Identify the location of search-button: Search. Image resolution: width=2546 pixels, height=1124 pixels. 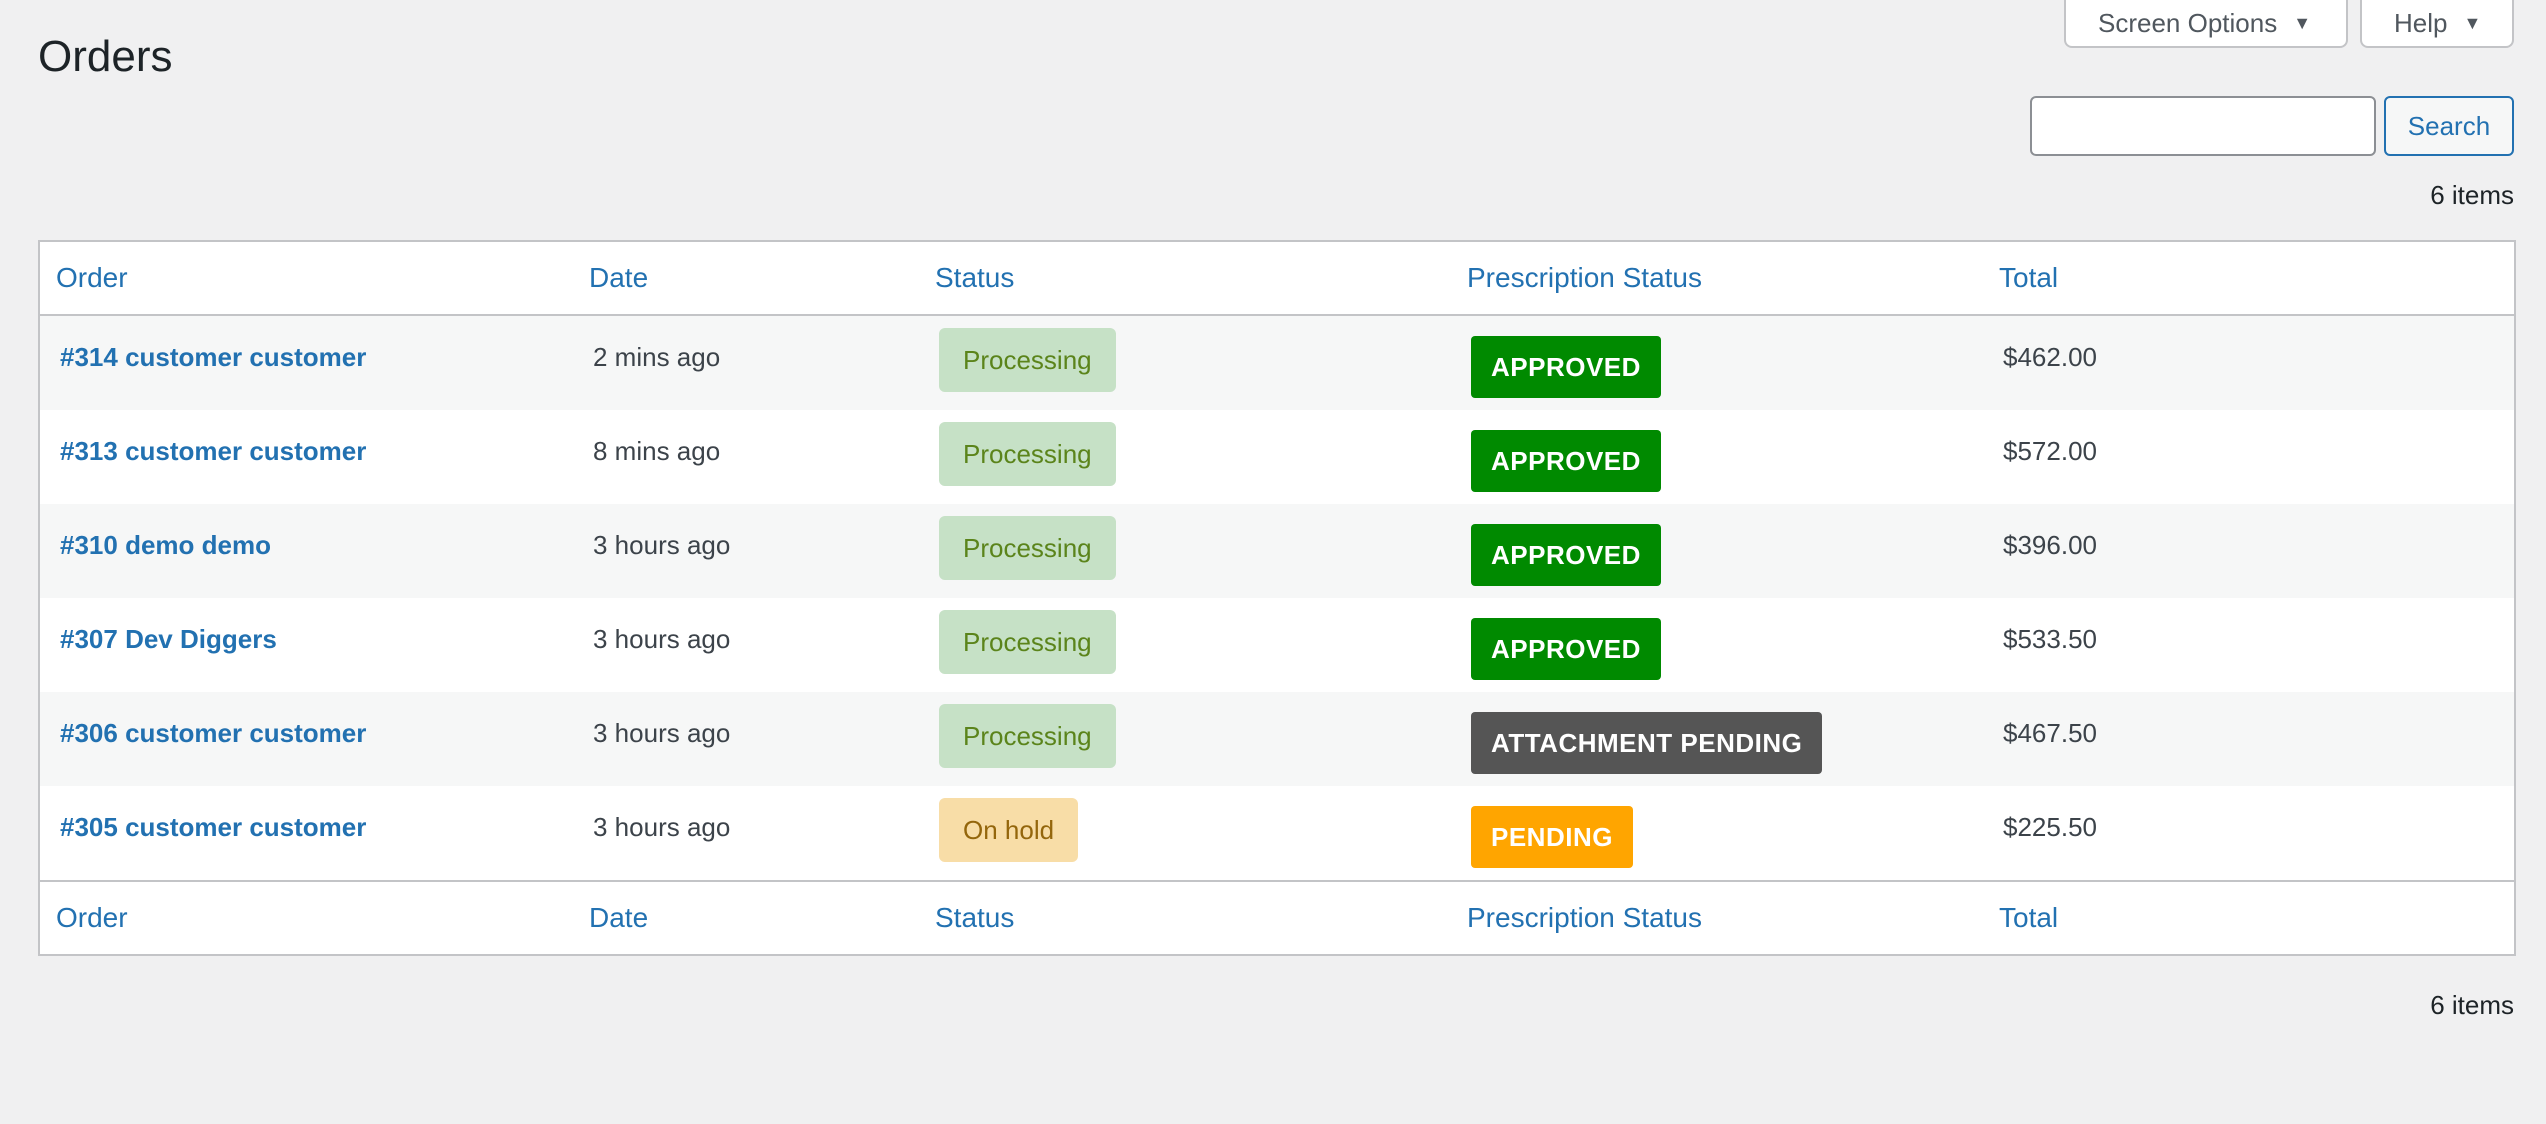
(2449, 126).